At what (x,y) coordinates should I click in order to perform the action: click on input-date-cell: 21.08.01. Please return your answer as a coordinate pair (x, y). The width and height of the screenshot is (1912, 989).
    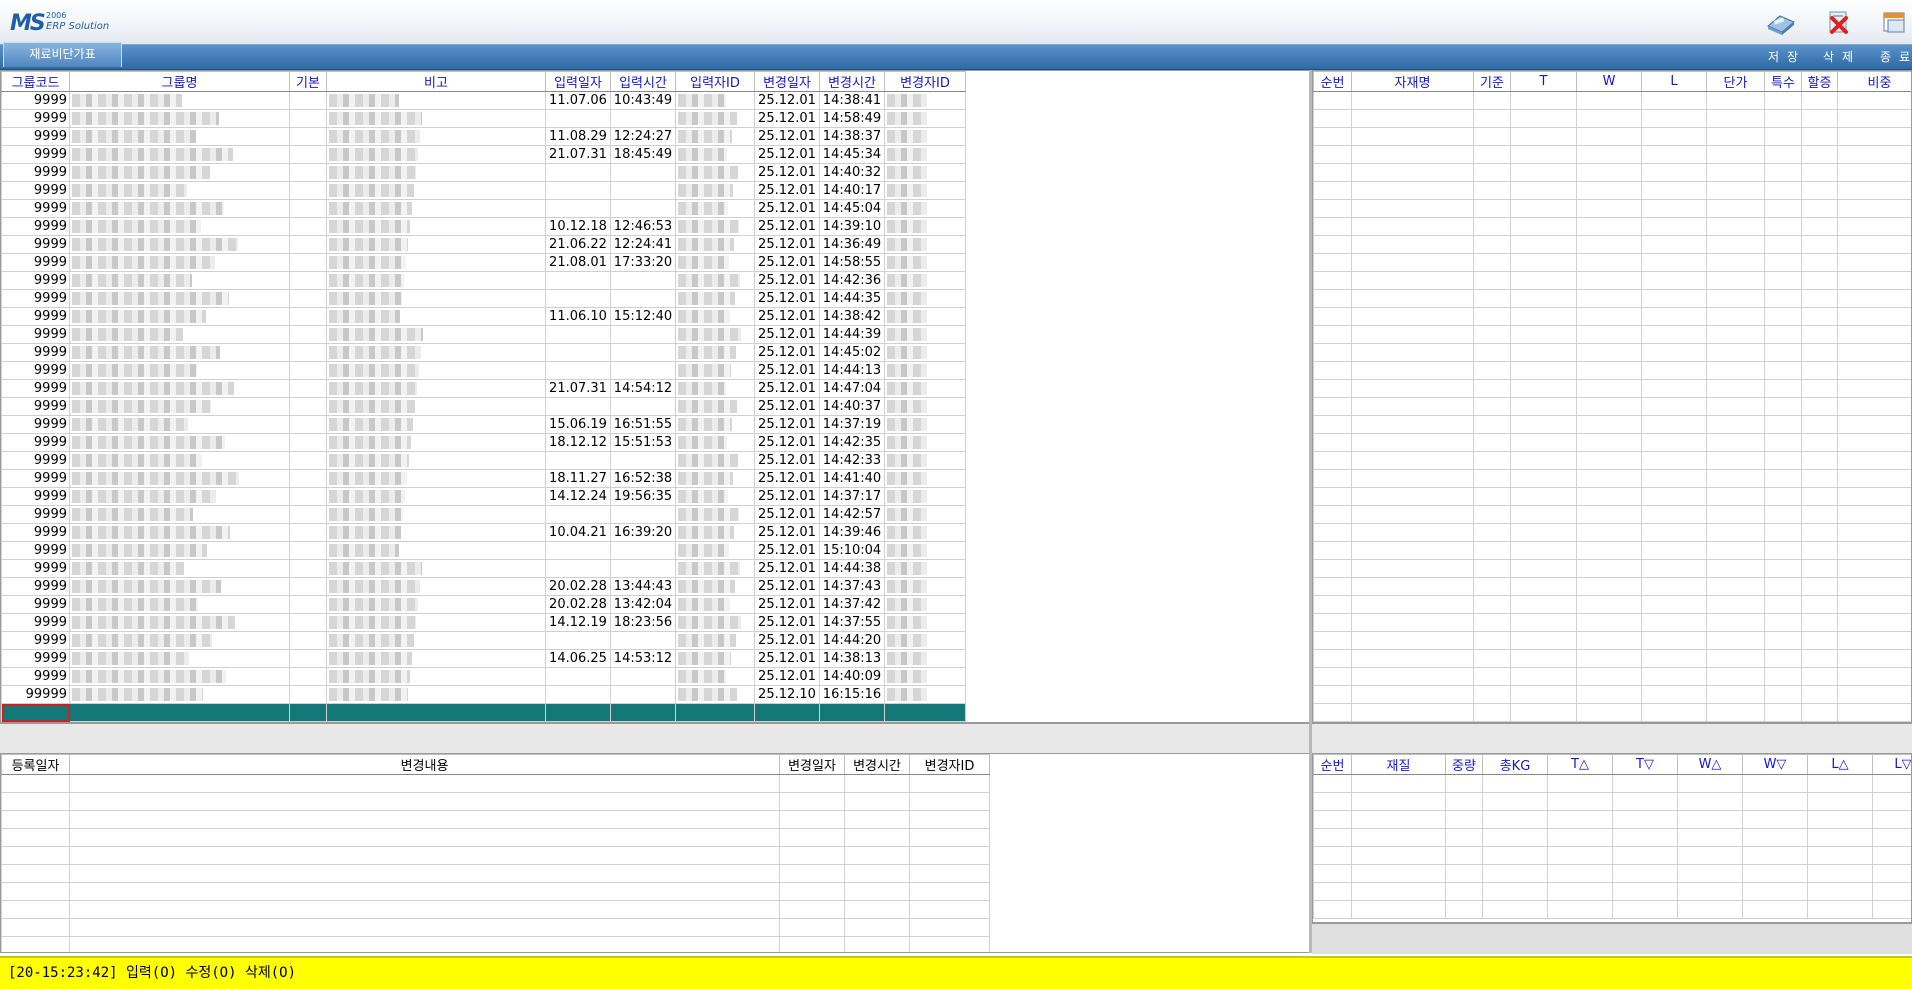
    Looking at the image, I should click on (578, 262).